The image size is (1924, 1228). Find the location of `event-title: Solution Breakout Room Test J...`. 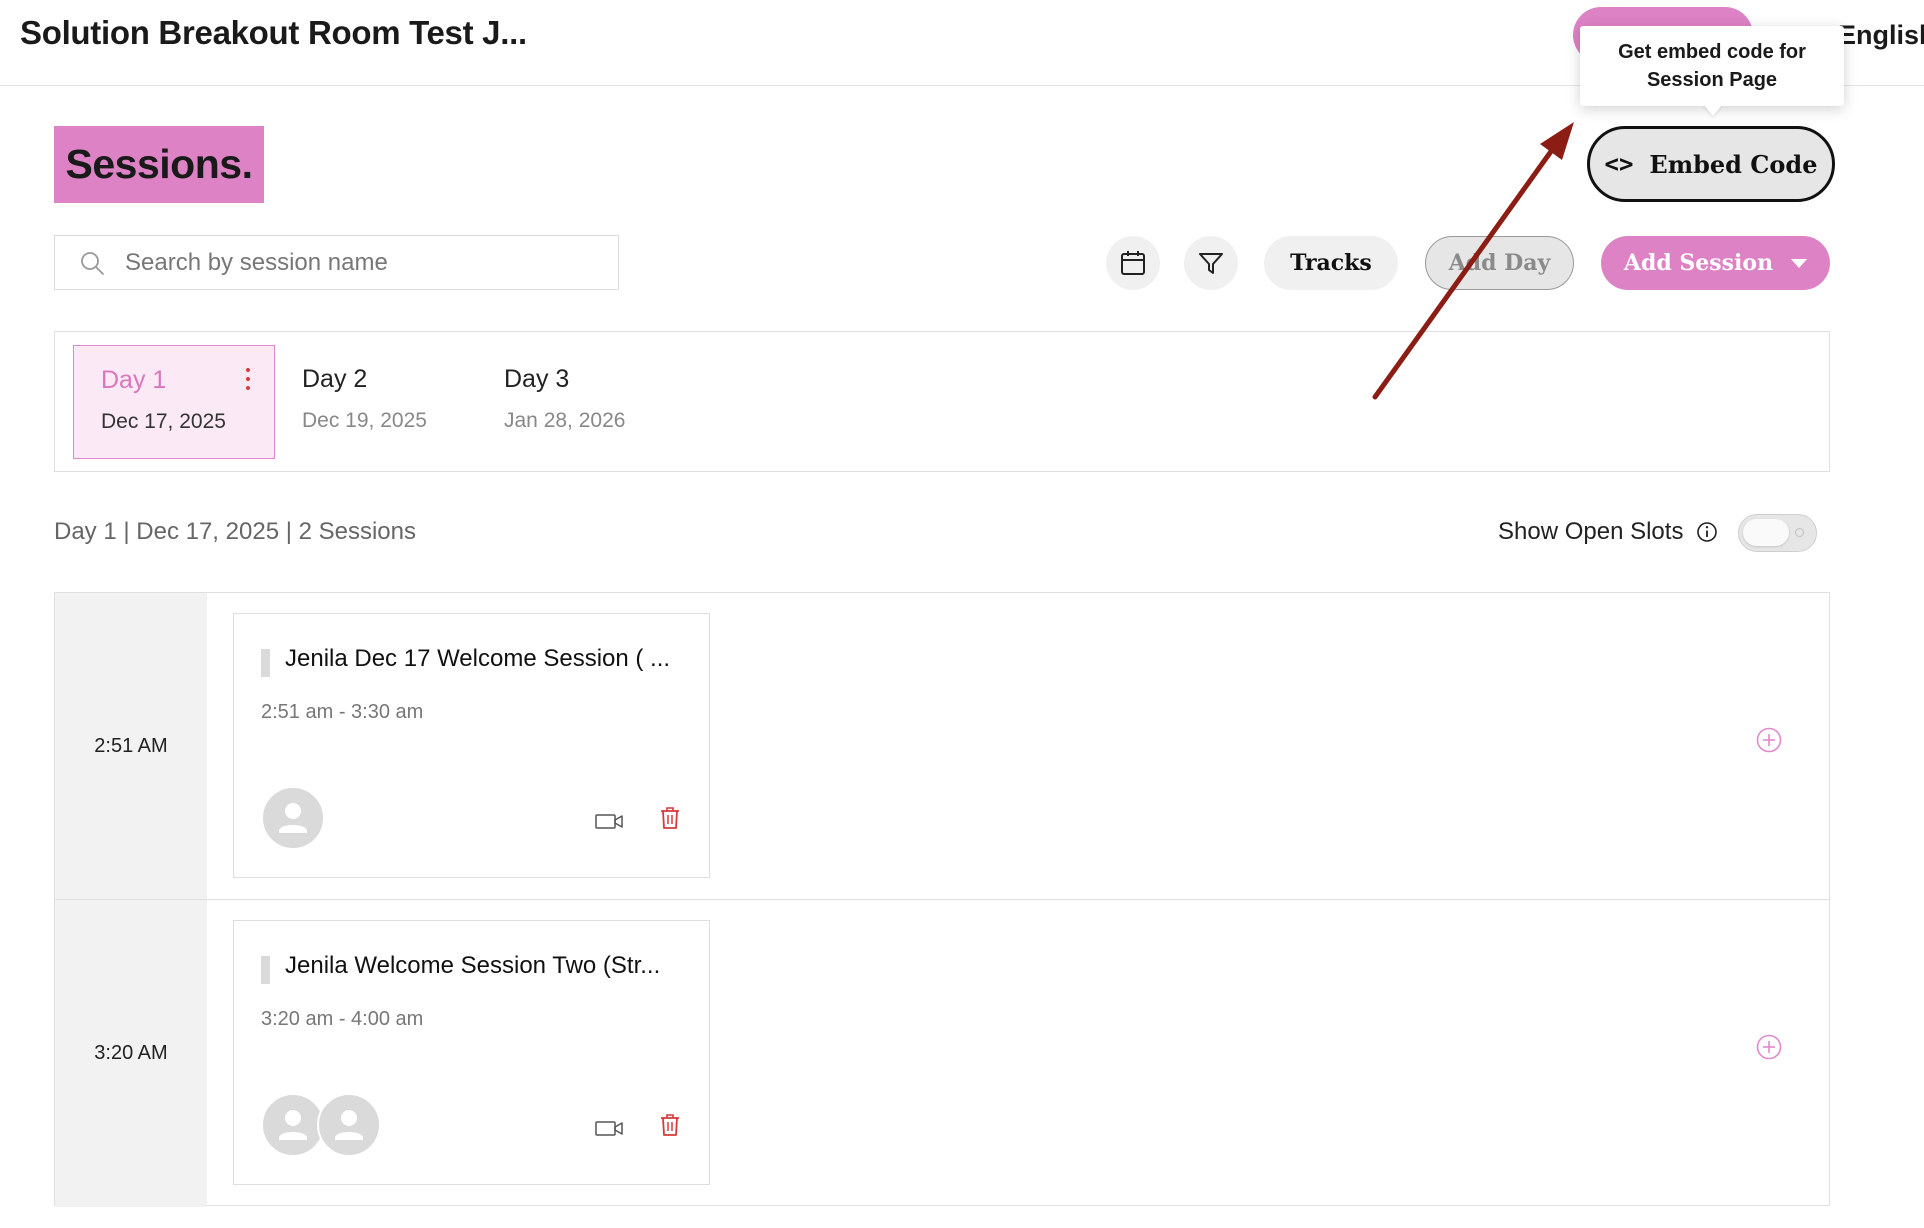

event-title: Solution Breakout Room Test J... is located at coordinates (273, 32).